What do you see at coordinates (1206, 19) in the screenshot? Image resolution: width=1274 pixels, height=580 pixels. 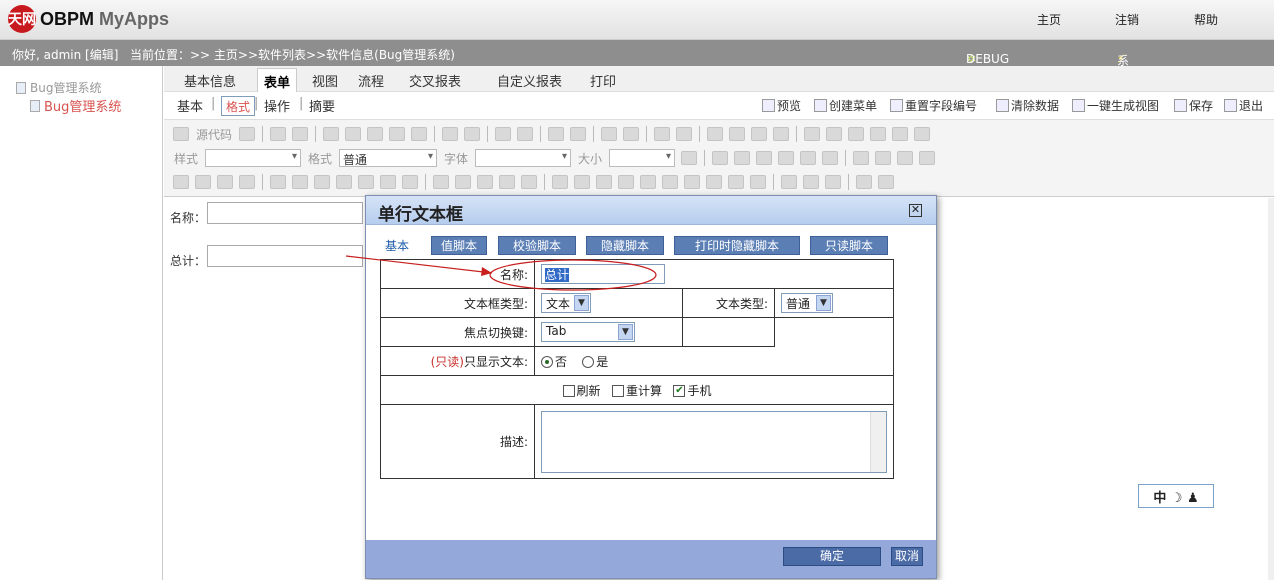 I see `help-link: 帮助` at bounding box center [1206, 19].